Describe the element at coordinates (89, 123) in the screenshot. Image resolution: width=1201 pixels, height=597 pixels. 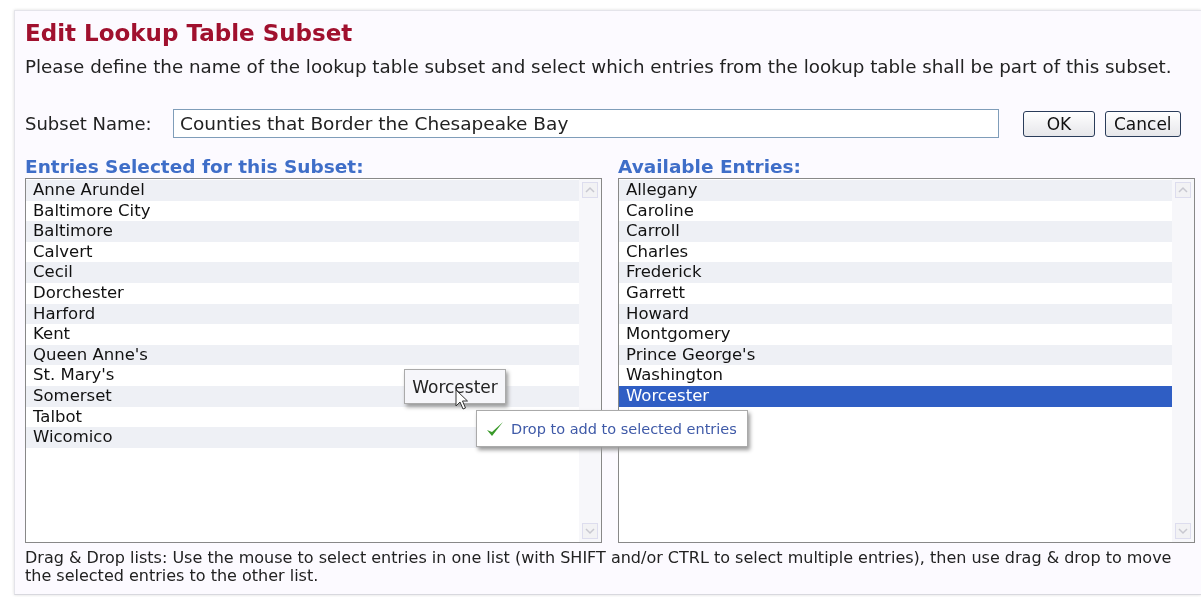
I see `subset-name-label: Subset Name:` at that location.